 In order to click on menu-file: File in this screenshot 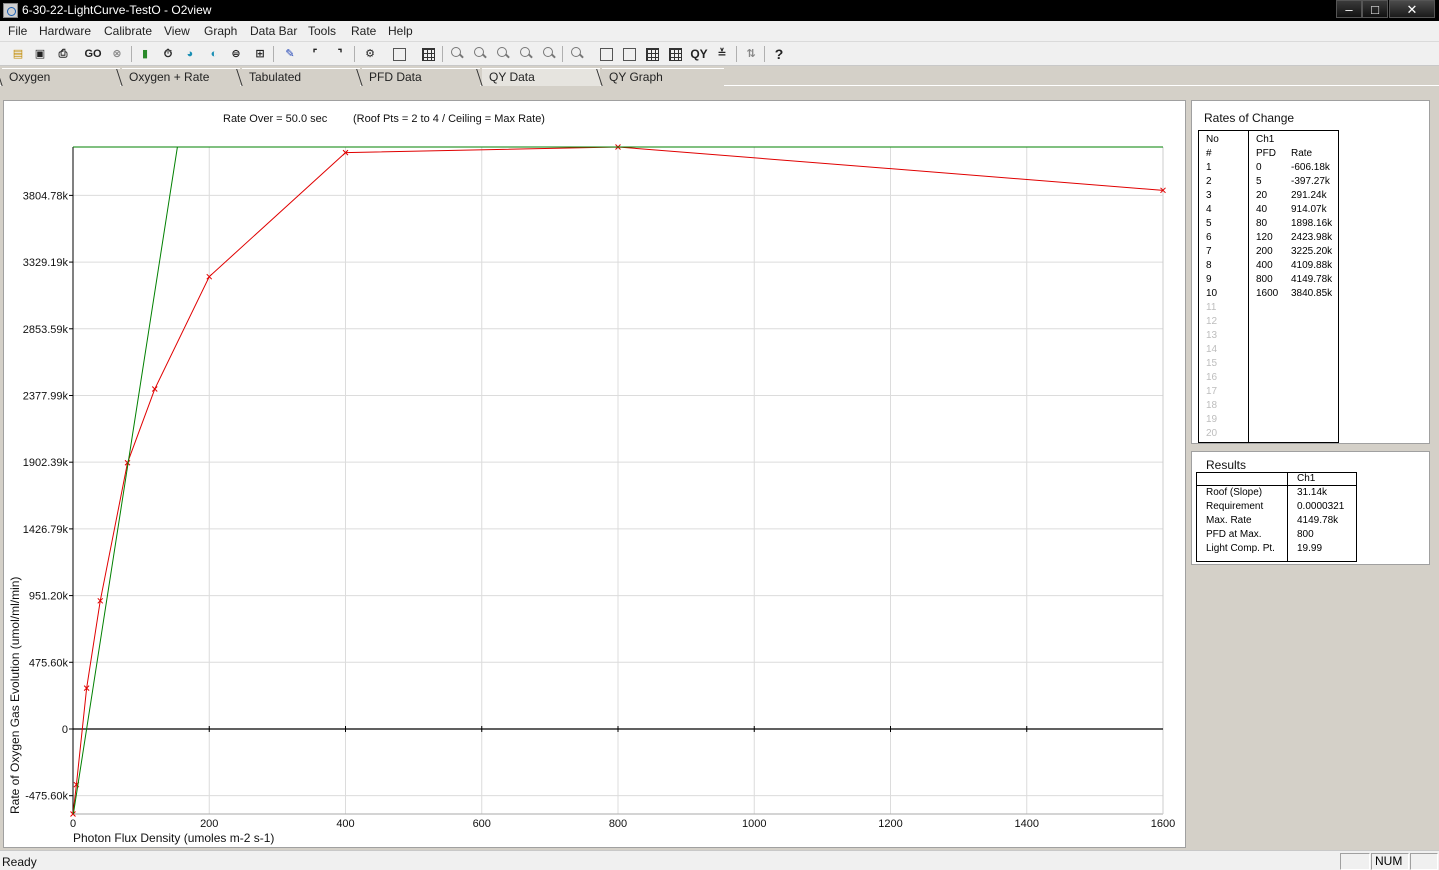, I will do `click(17, 31)`.